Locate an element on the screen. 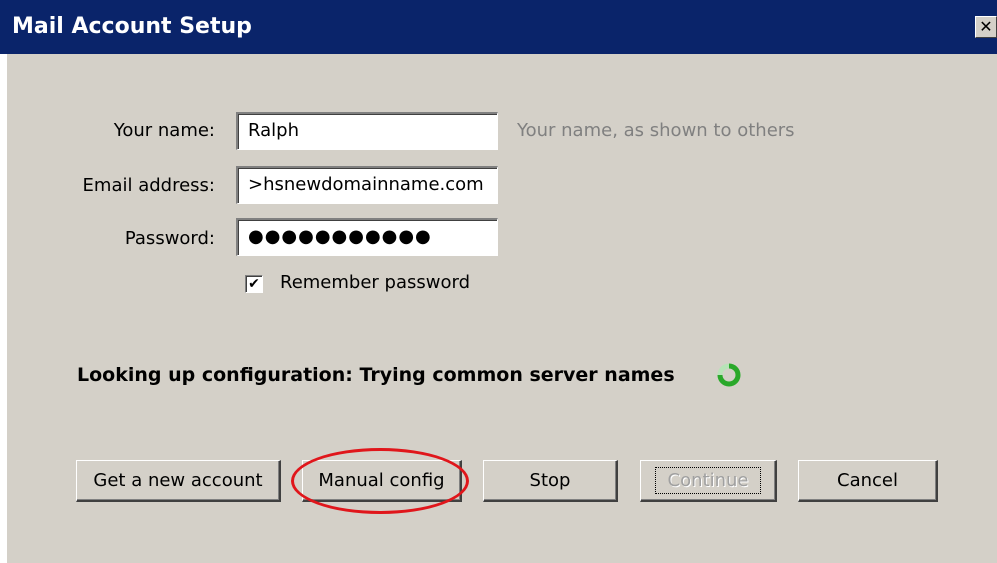  email-value: >hsnewdomainname.com is located at coordinates (366, 184).